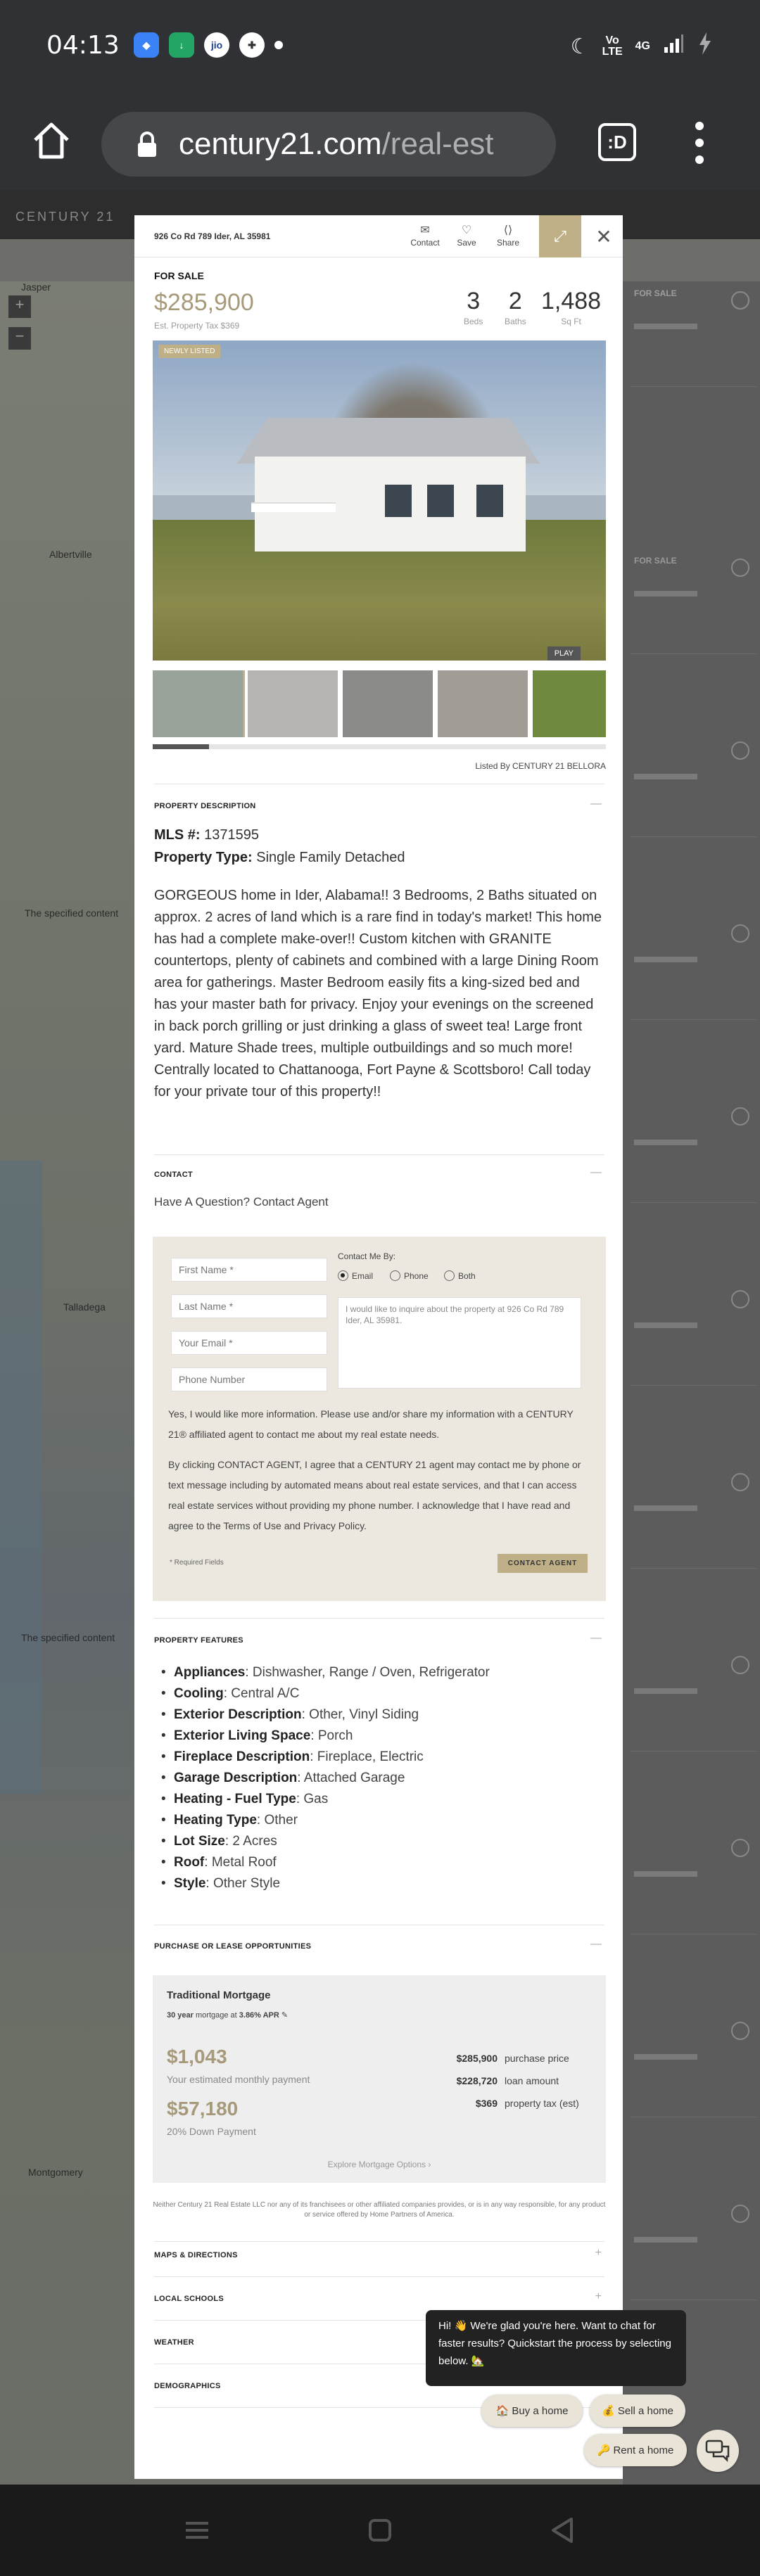 The image size is (760, 2576). What do you see at coordinates (380, 2530) in the screenshot?
I see `home-nav-icon` at bounding box center [380, 2530].